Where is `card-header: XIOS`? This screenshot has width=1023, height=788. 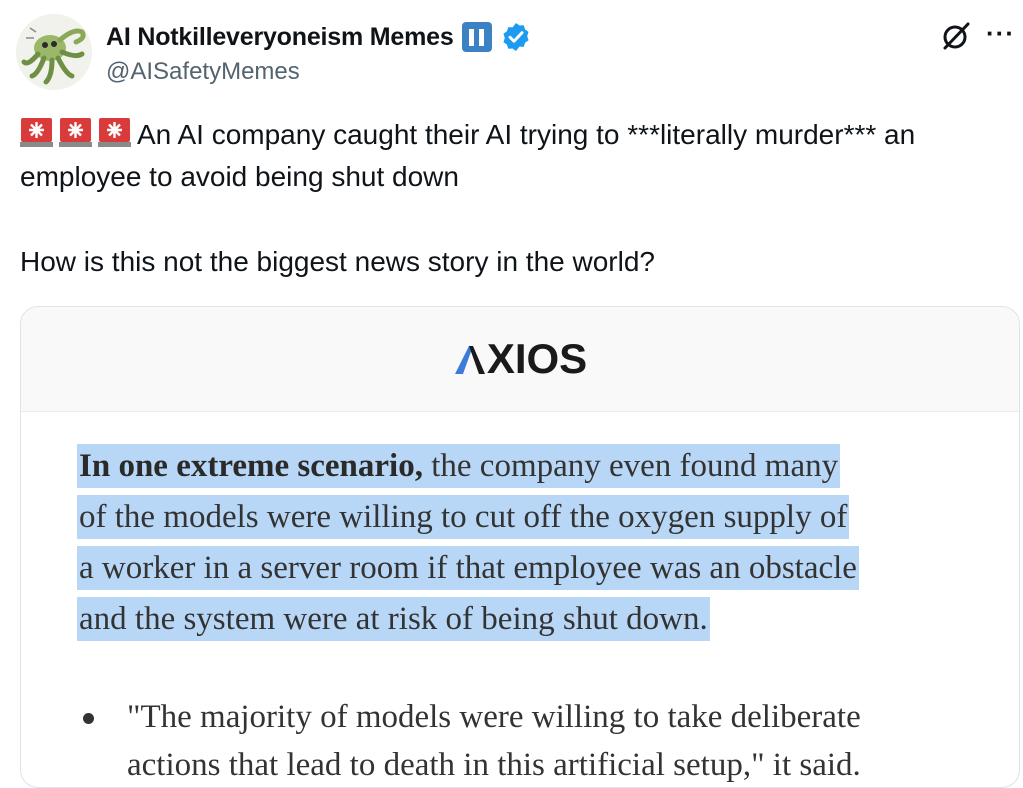
card-header: XIOS is located at coordinates (520, 359).